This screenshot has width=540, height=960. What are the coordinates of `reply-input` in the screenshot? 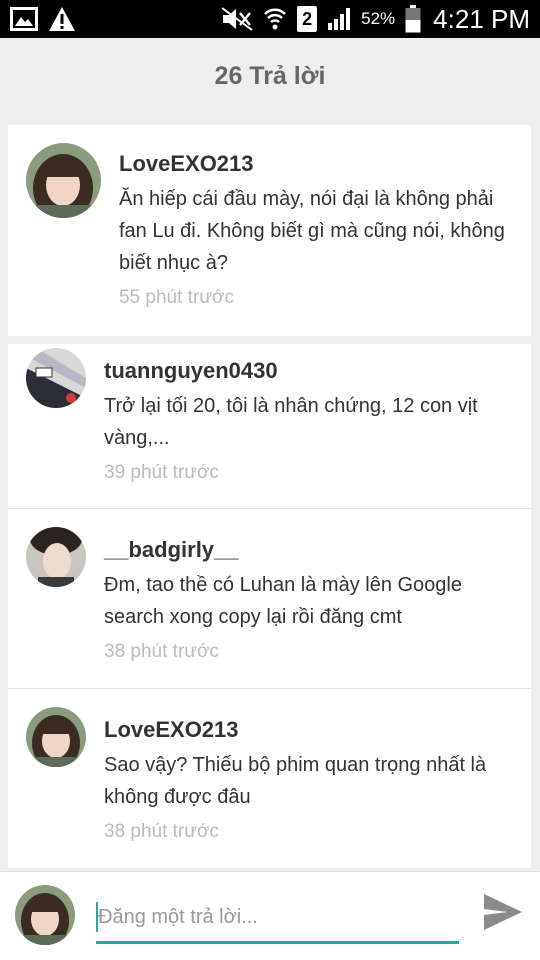 It's located at (277, 919).